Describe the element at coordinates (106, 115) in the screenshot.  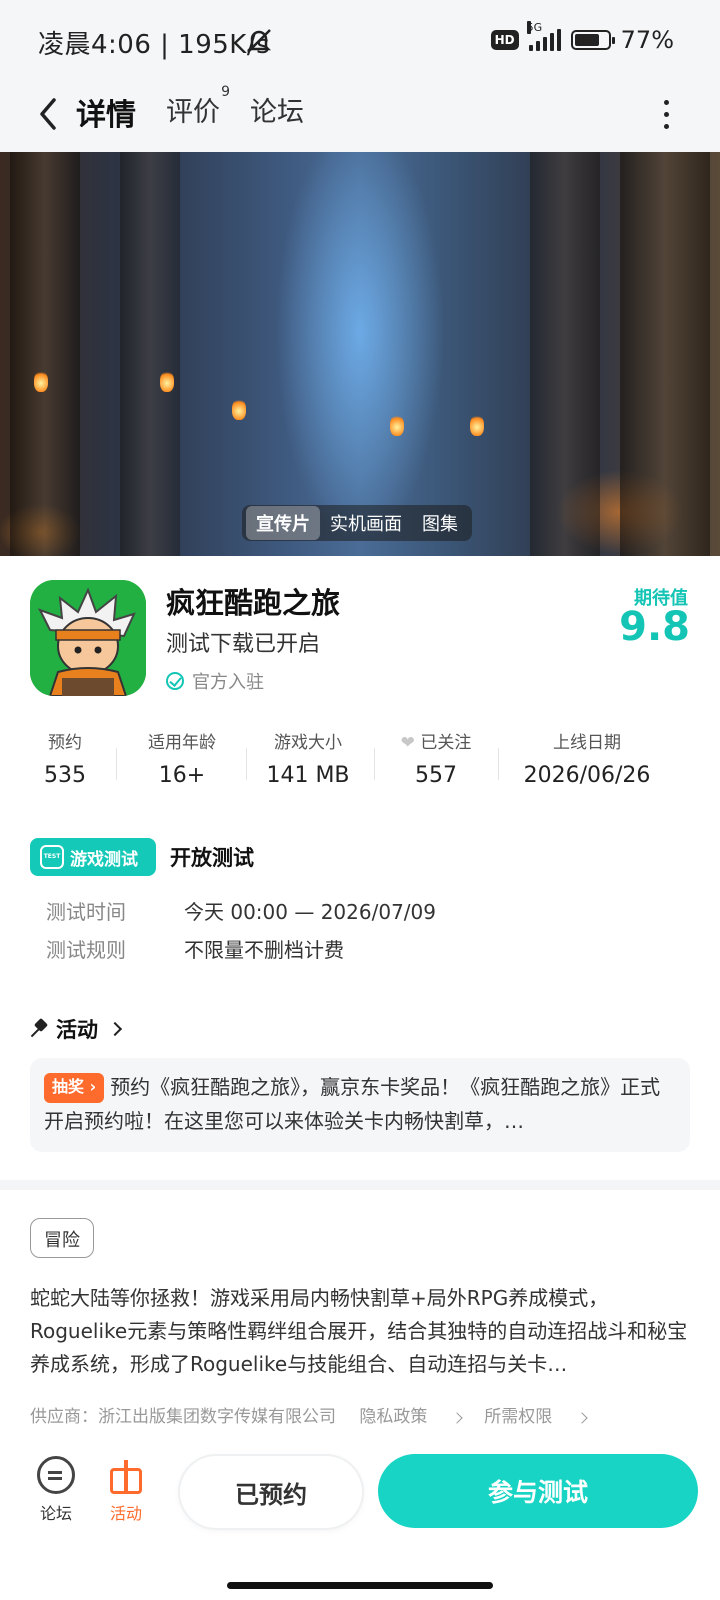
I see `tab-detail-label: 详情` at that location.